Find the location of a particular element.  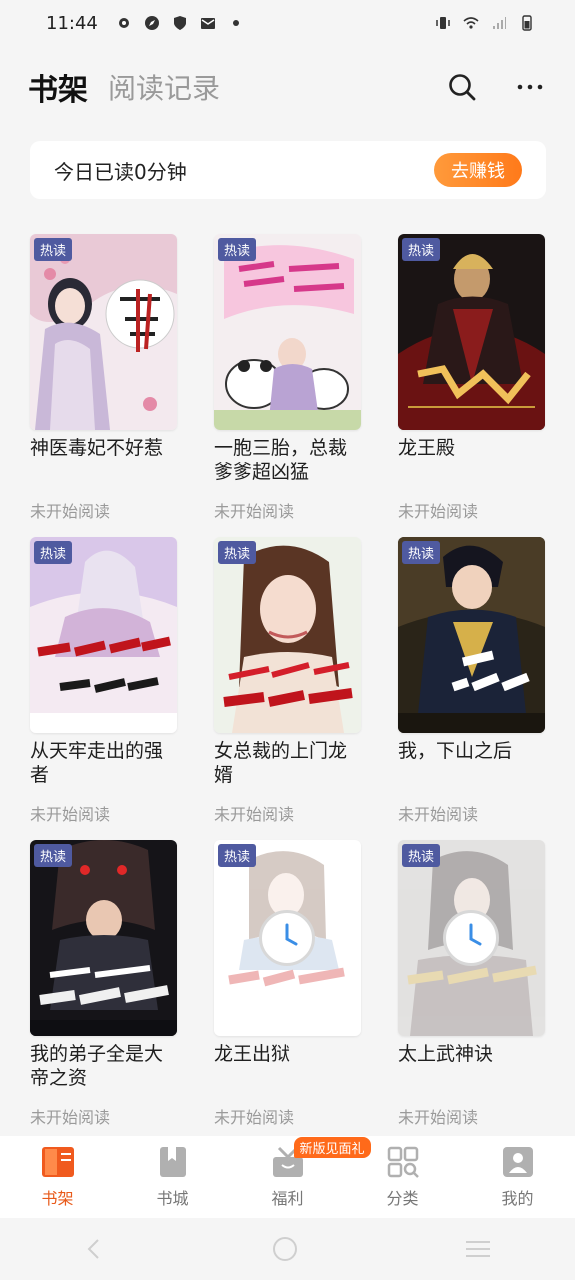

book-item: 热读 太上武神诀 未开始阅读 is located at coordinates (472, 991).